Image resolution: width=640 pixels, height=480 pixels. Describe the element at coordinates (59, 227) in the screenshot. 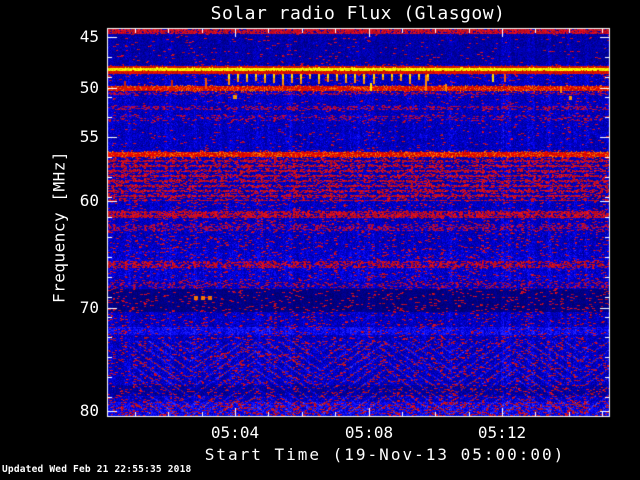

I see `y-axis-label: Frequency [MHz]` at that location.